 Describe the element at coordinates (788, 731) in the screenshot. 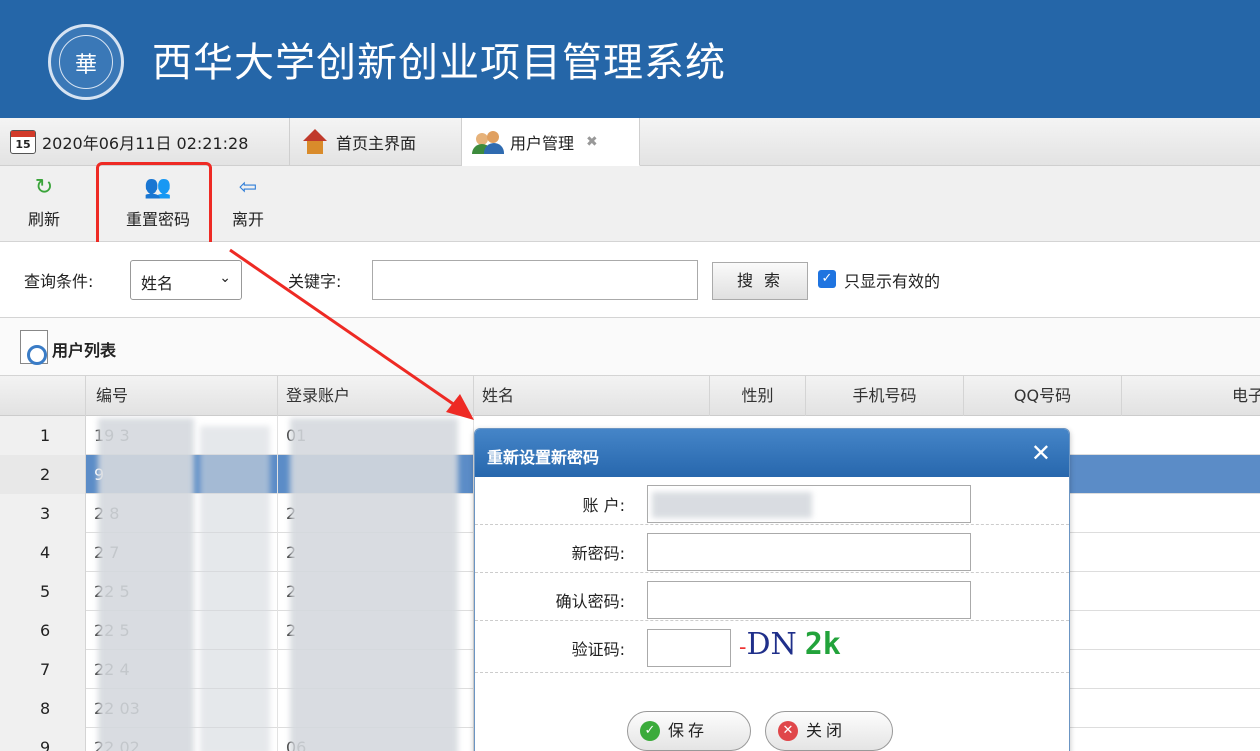

I see `close-icon: ✕` at that location.